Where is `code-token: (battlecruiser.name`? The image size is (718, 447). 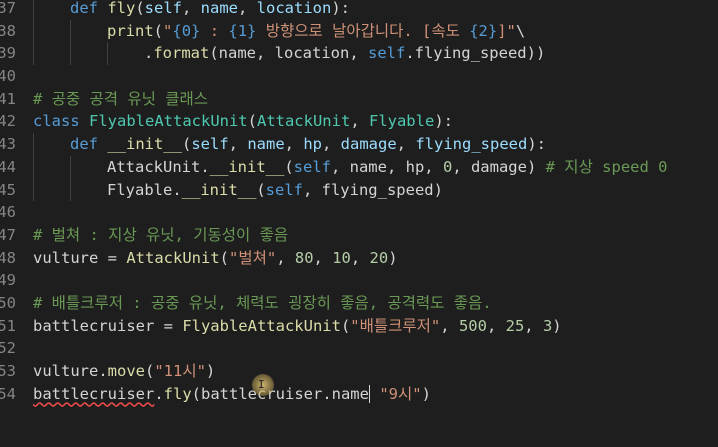 code-token: (battlecruiser.name is located at coordinates (280, 393).